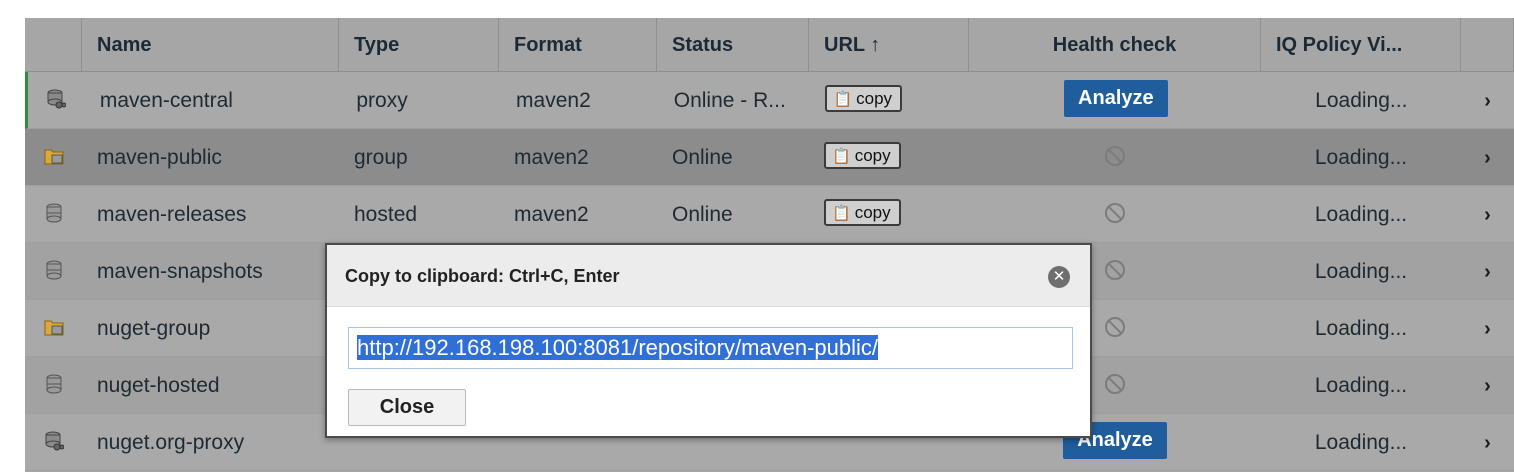  I want to click on column-header-status: Status, so click(733, 45).